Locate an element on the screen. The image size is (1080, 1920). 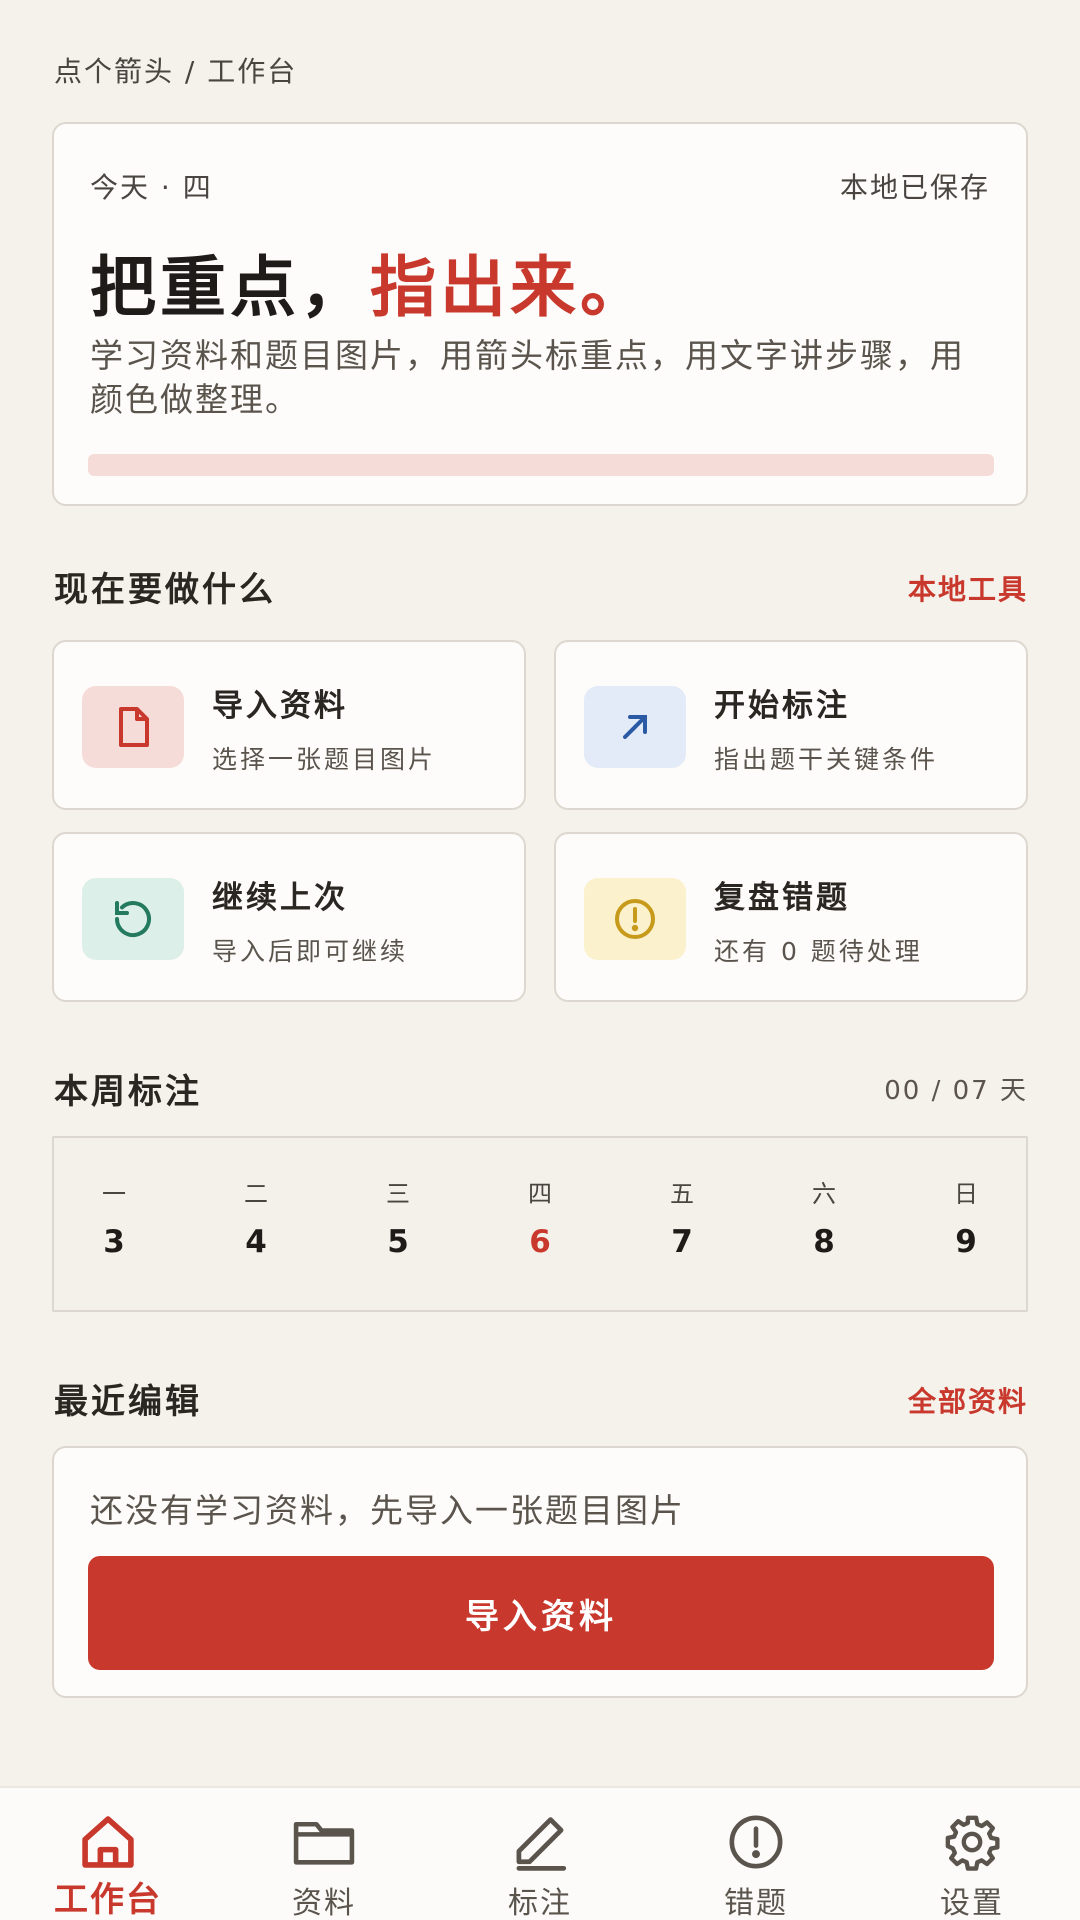
action-continue: 继续上次 导入后即可继续 is located at coordinates (289, 917).